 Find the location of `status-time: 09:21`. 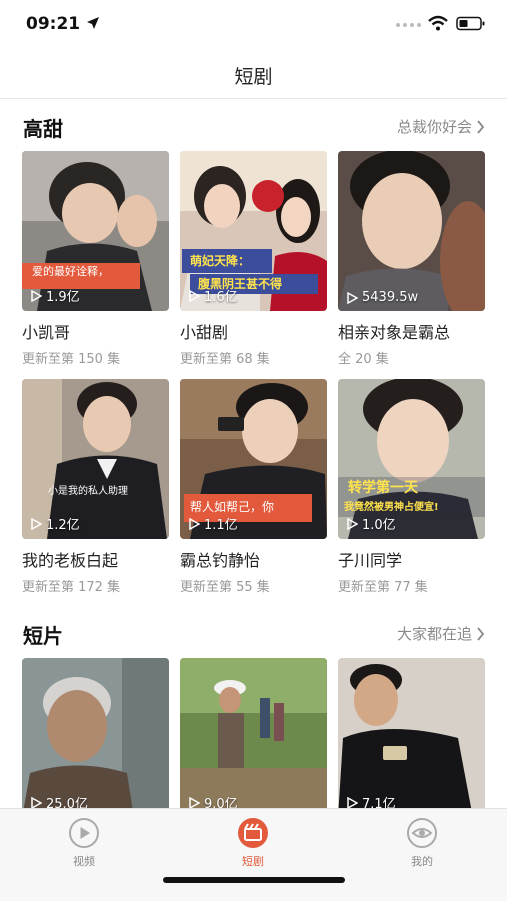

status-time: 09:21 is located at coordinates (53, 24).